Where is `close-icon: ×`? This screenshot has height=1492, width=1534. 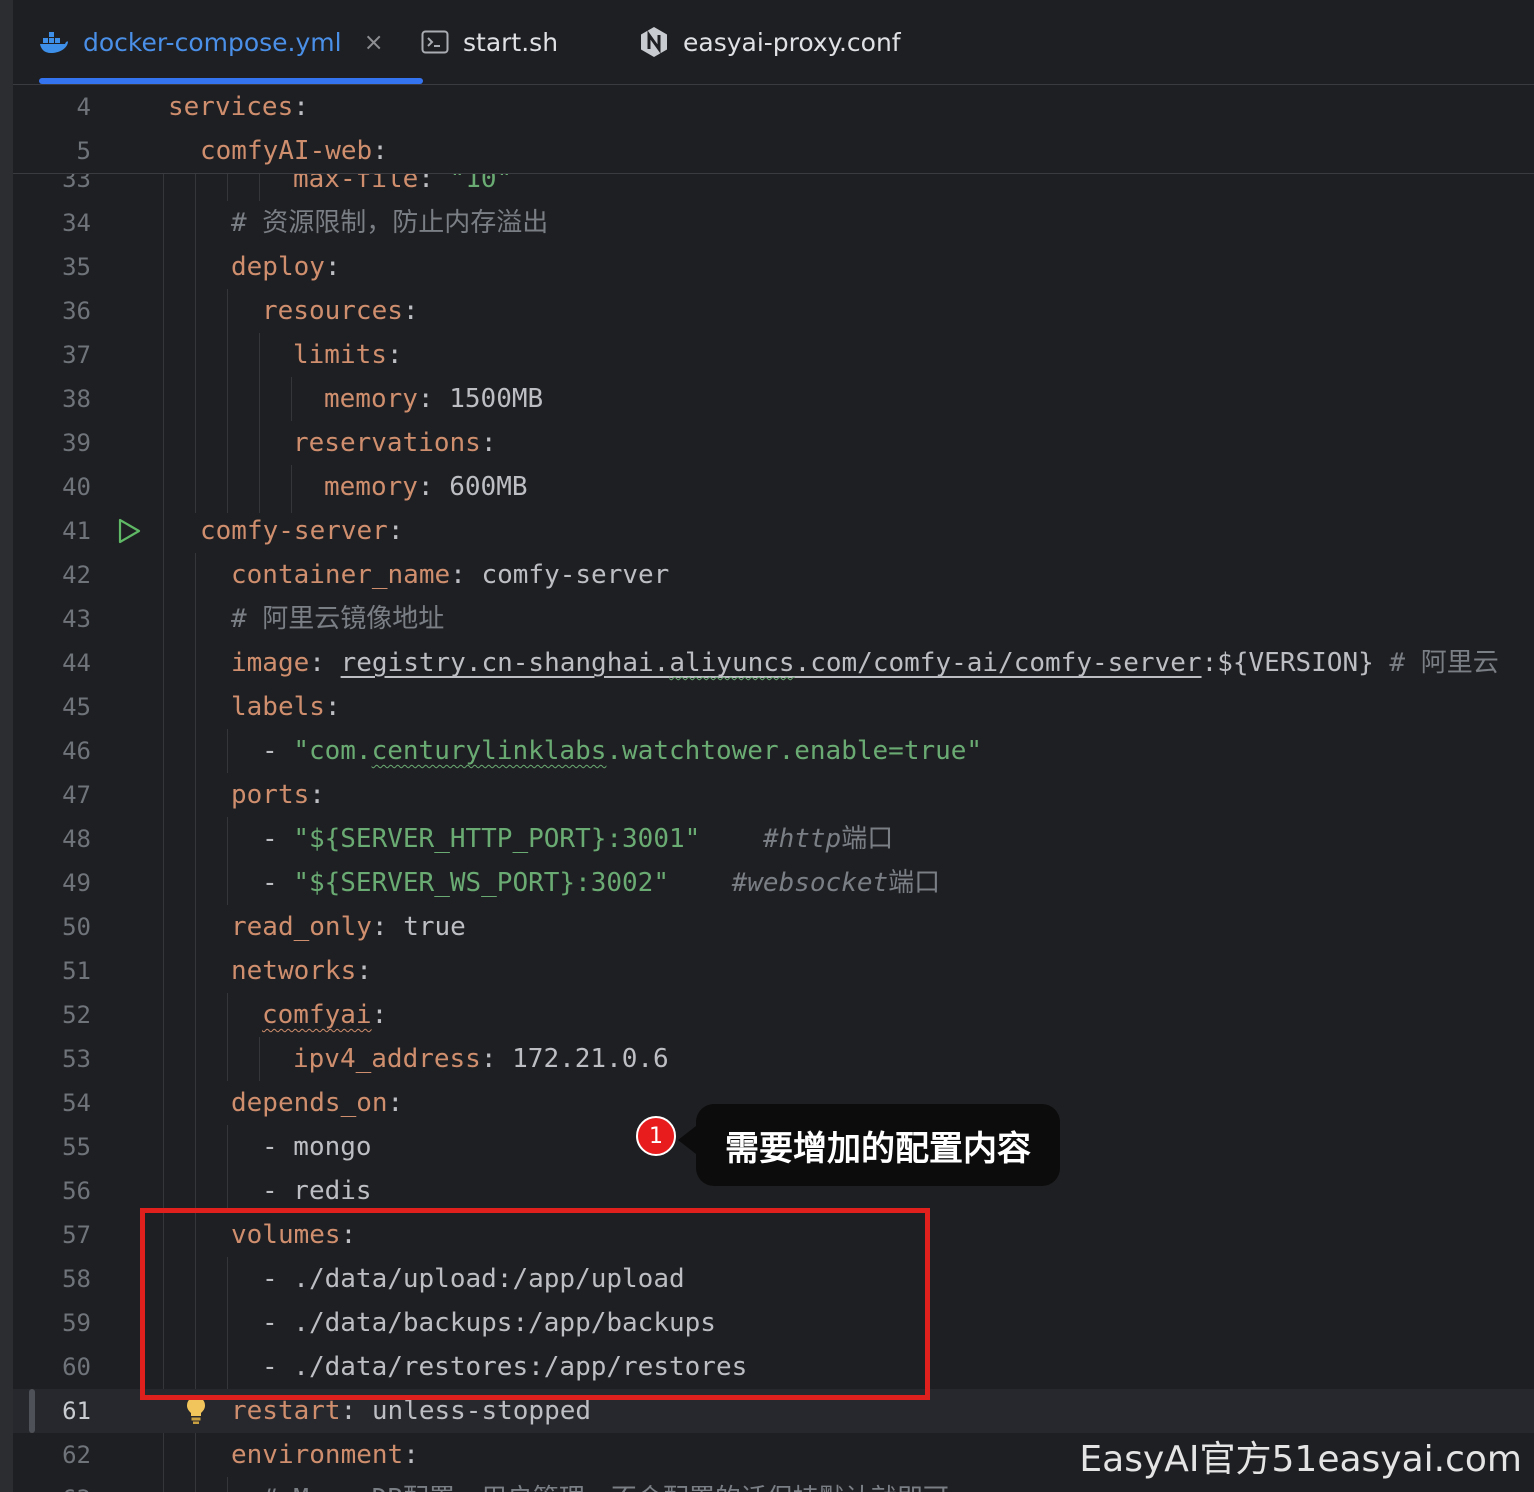 close-icon: × is located at coordinates (374, 42).